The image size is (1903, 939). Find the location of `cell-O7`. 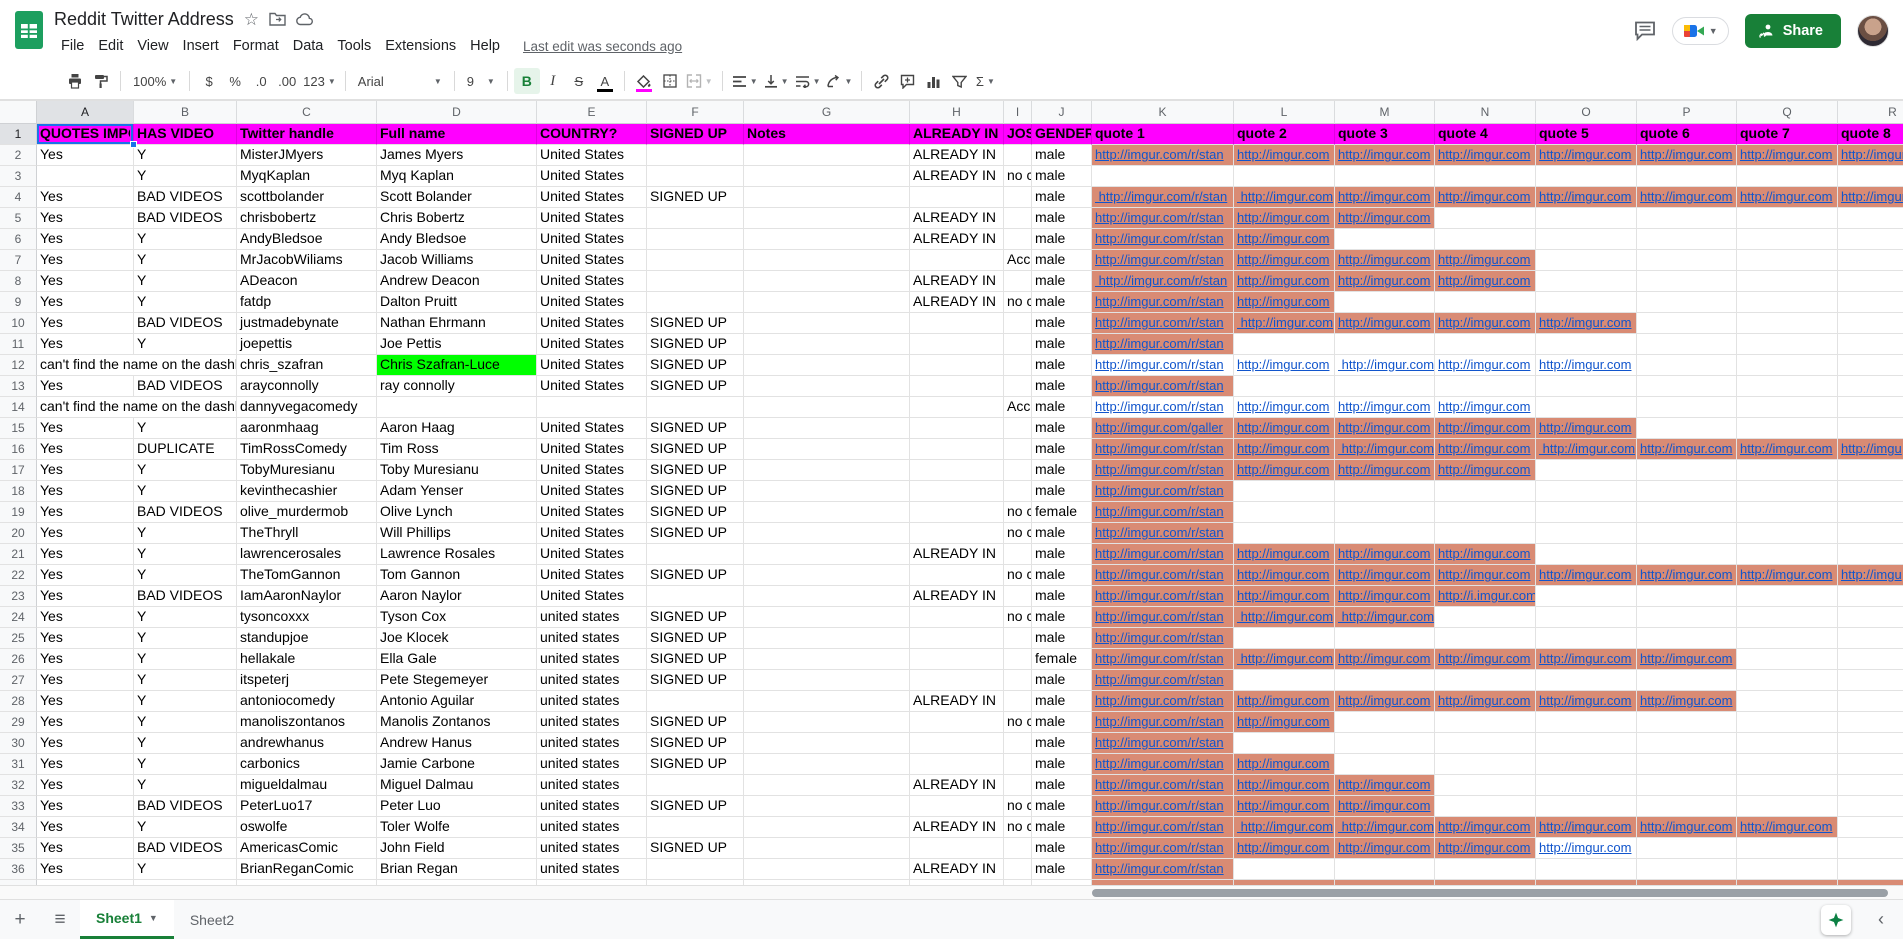

cell-O7 is located at coordinates (1586, 260).